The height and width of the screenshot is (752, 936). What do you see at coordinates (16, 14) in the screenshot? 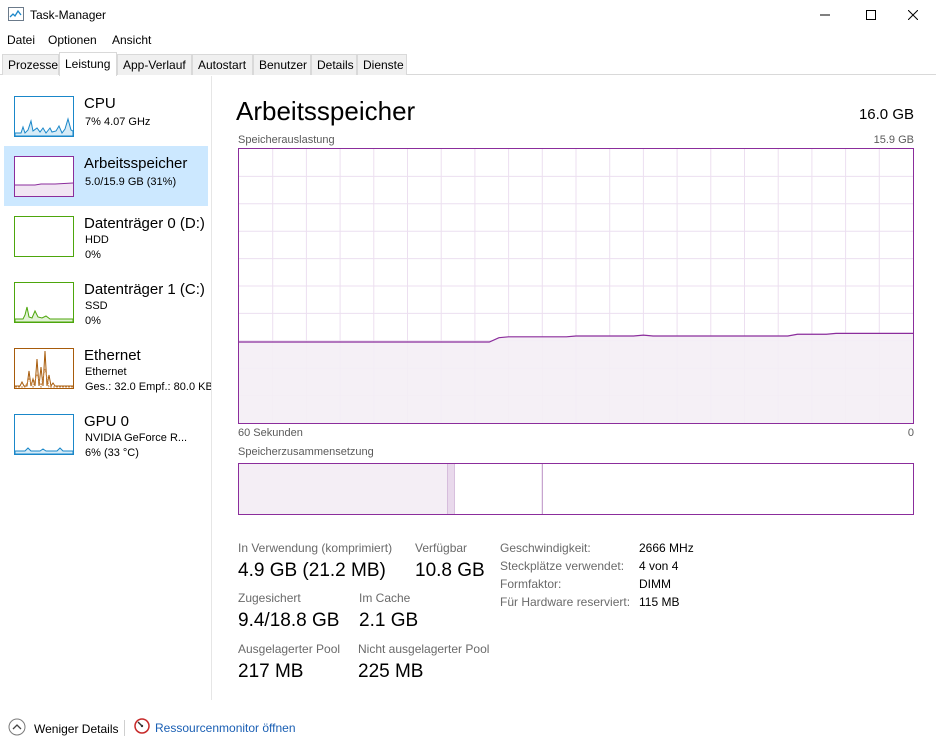
I see `task-manager-icon` at bounding box center [16, 14].